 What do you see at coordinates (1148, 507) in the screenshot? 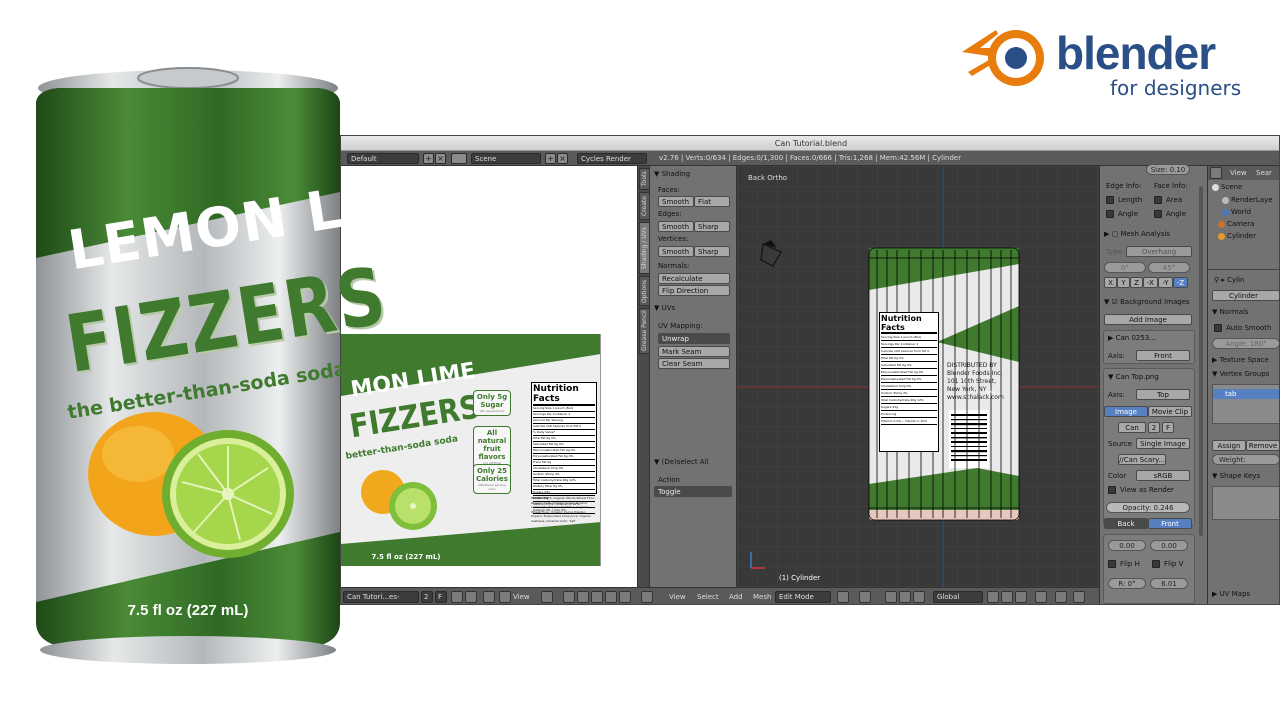
I see `opacity-slider: Opacity: 0.246` at bounding box center [1148, 507].